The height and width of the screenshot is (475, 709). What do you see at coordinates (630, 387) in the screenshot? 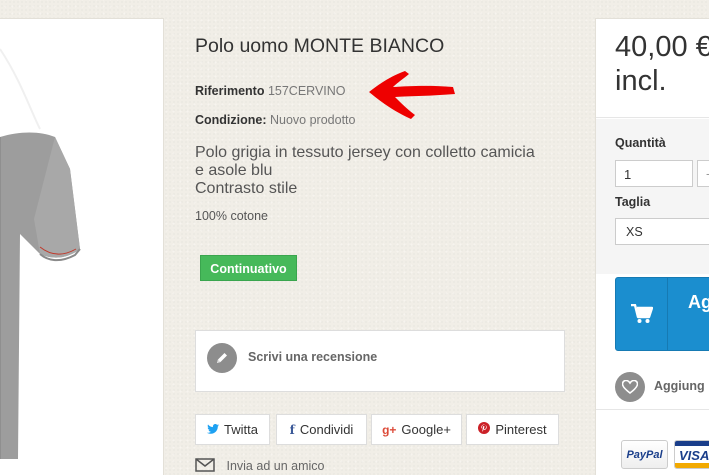
I see `heart-icon` at bounding box center [630, 387].